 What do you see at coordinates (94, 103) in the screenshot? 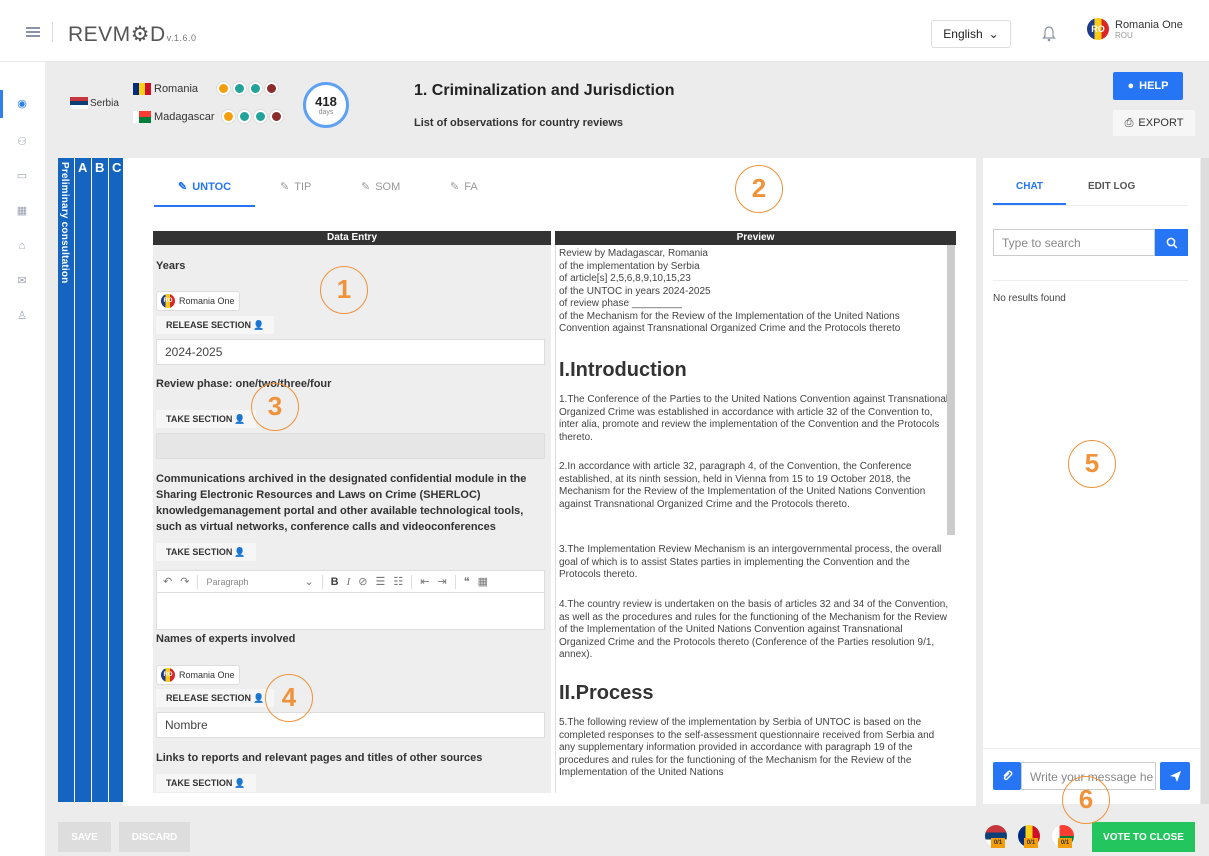
I see `reviewed-country: Serbia` at bounding box center [94, 103].